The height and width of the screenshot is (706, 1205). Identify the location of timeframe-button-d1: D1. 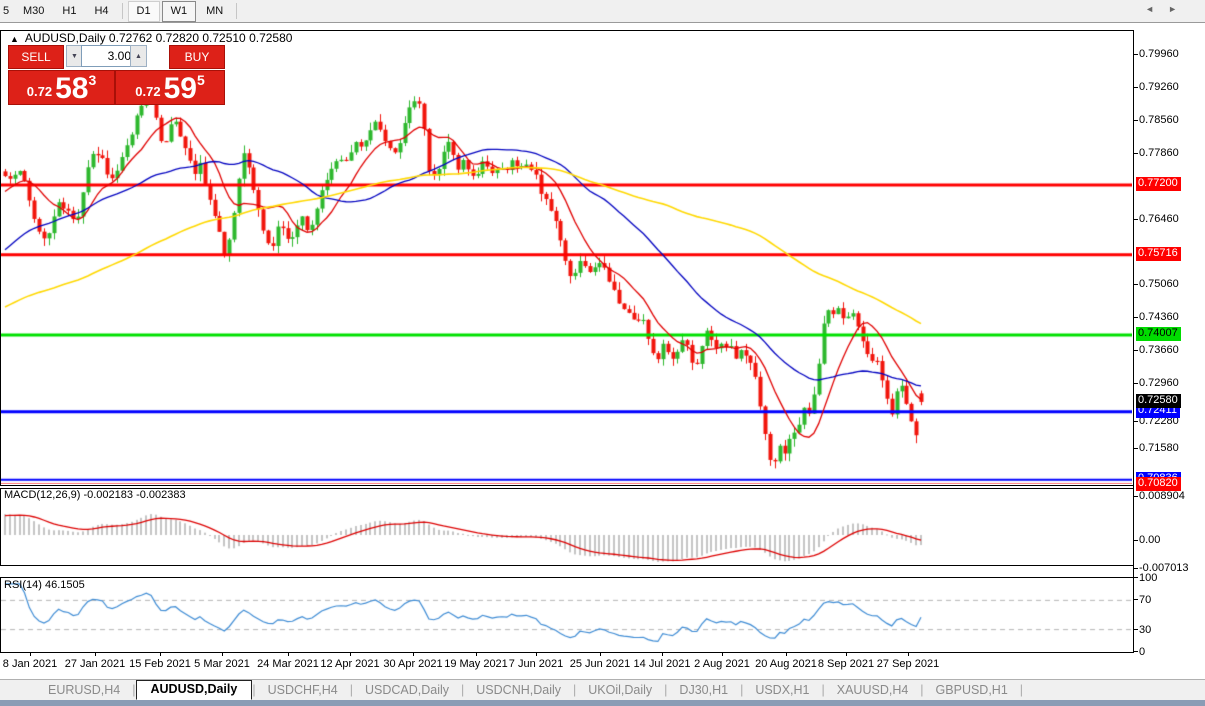
(143, 11).